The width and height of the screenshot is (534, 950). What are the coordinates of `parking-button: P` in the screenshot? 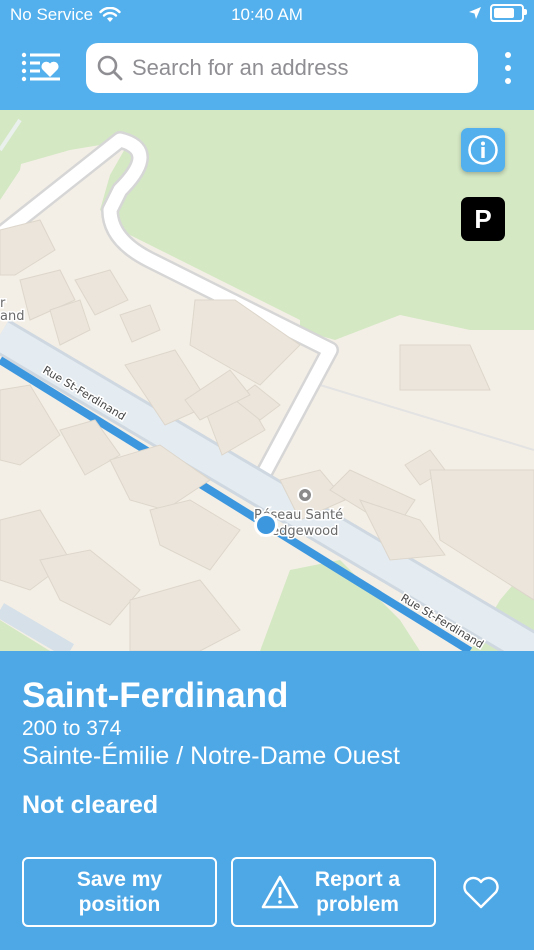 It's located at (483, 219).